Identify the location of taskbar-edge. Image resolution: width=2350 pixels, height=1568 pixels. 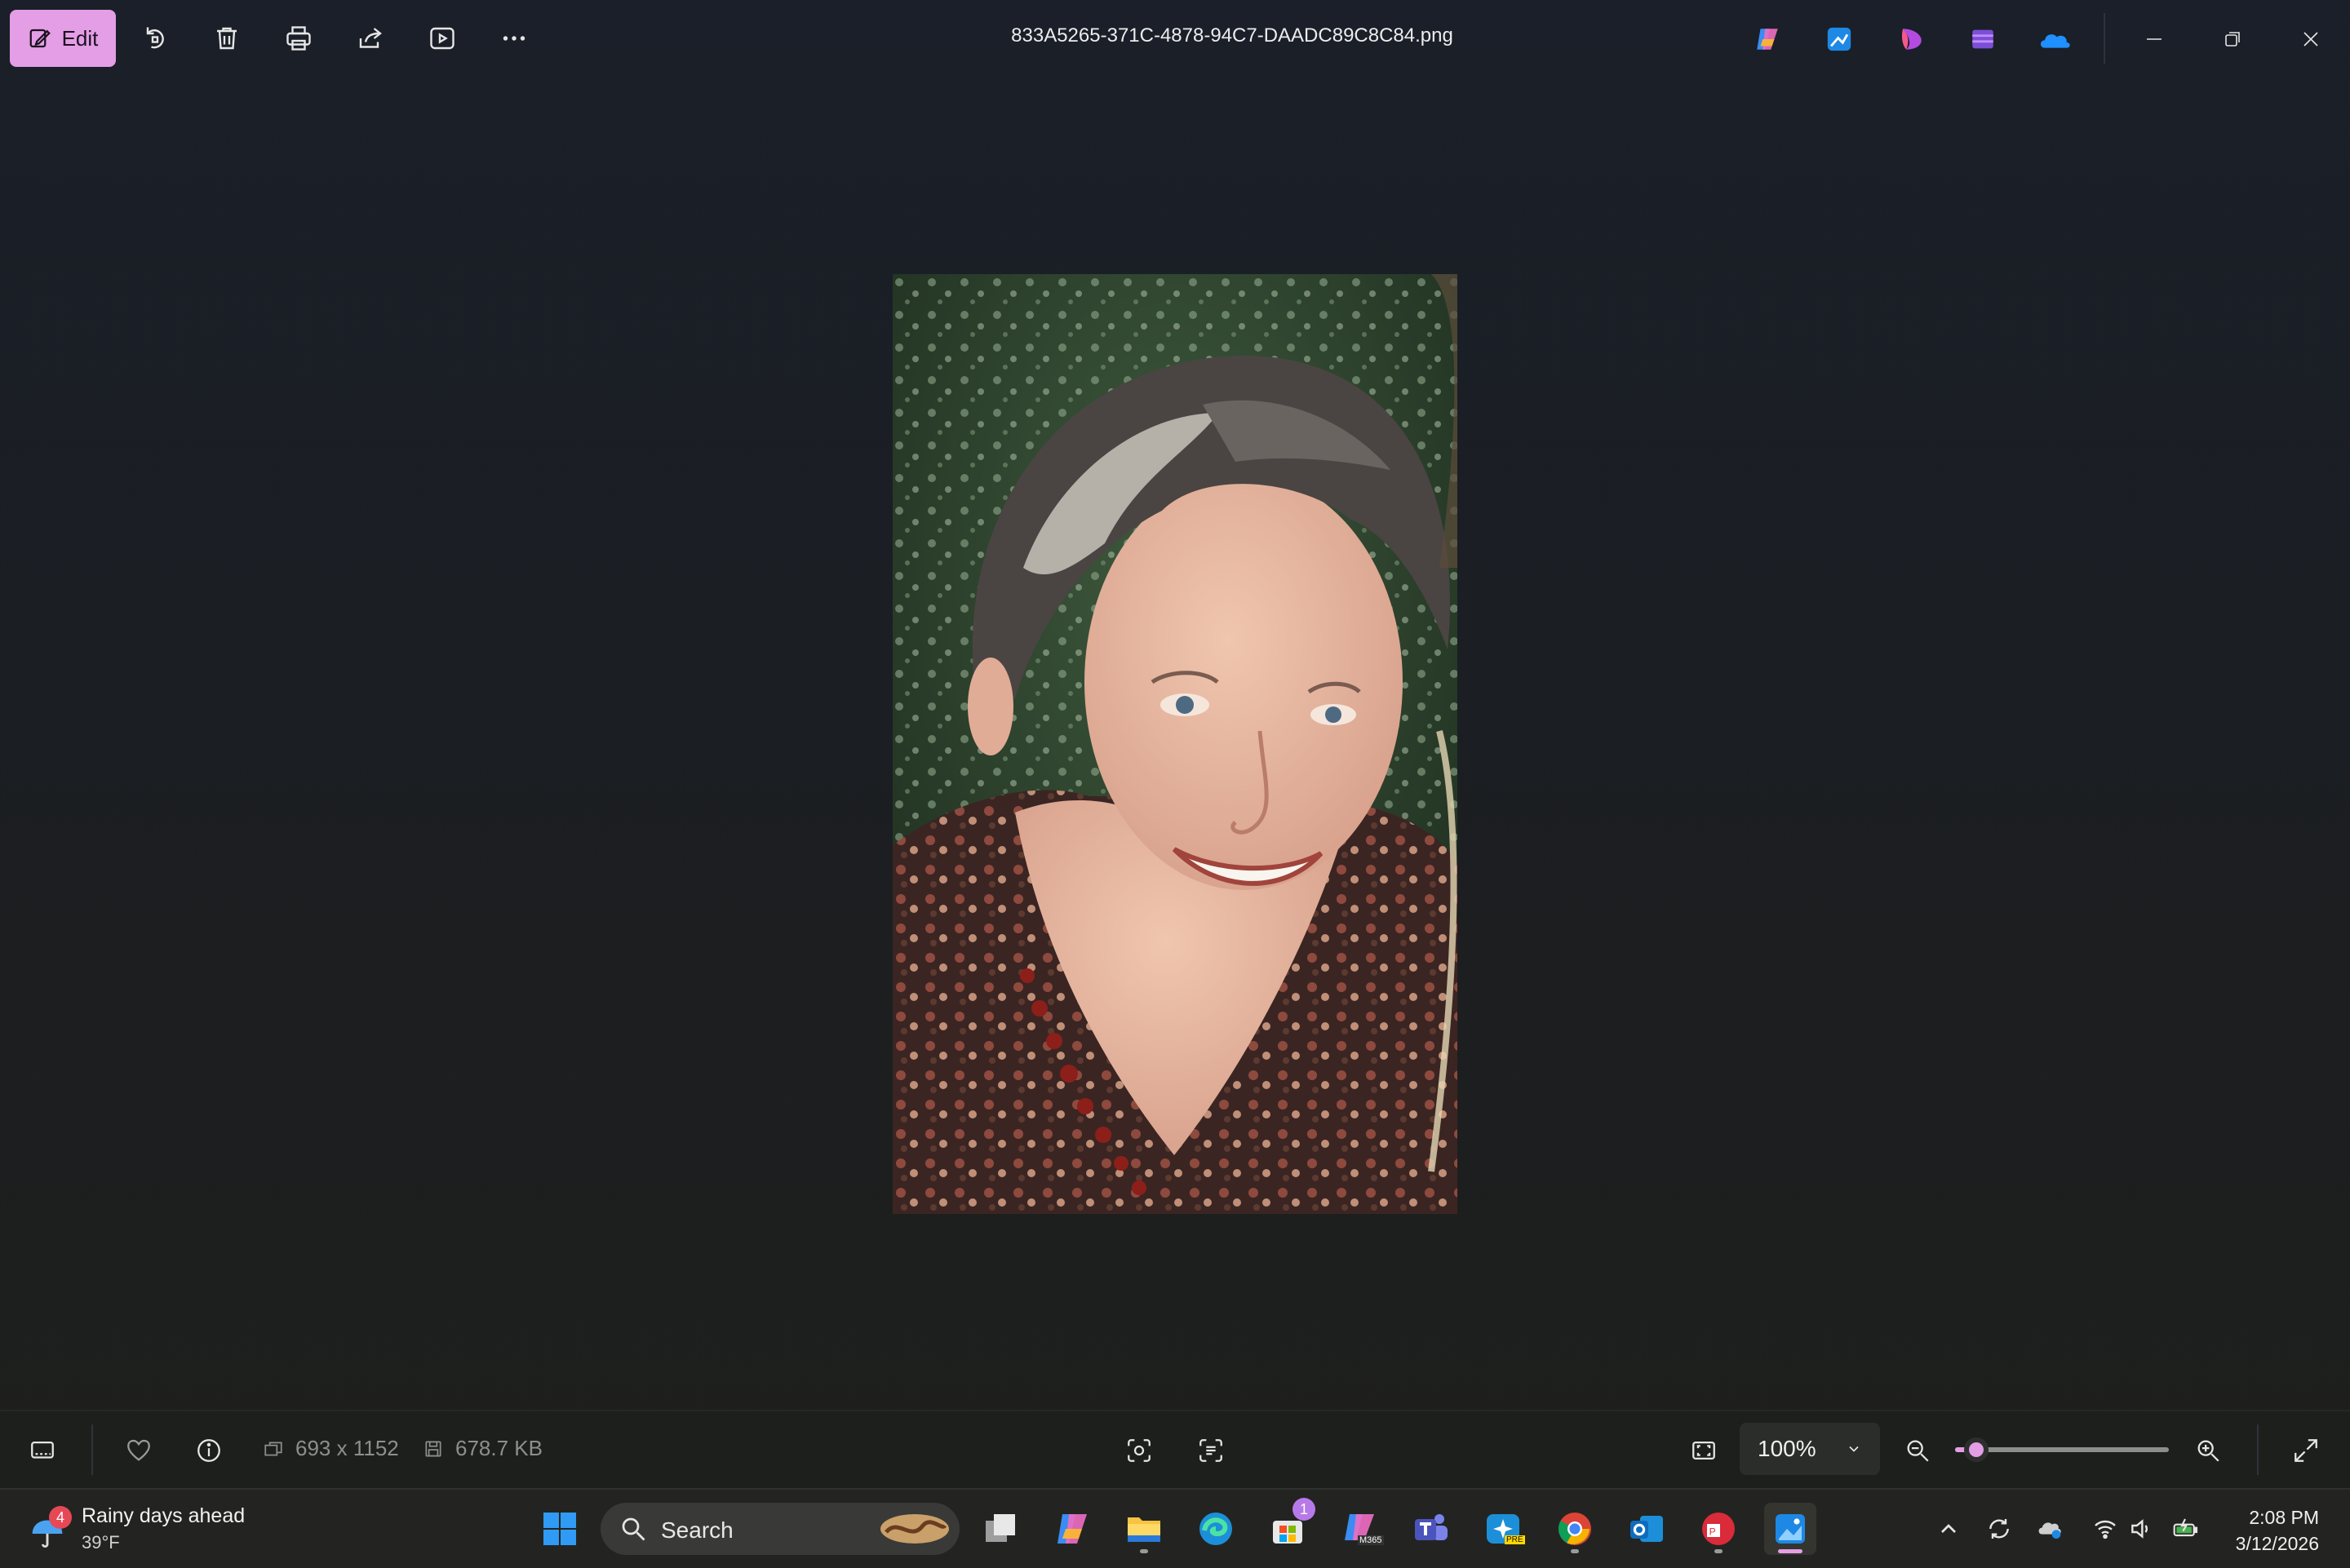
(1216, 1529).